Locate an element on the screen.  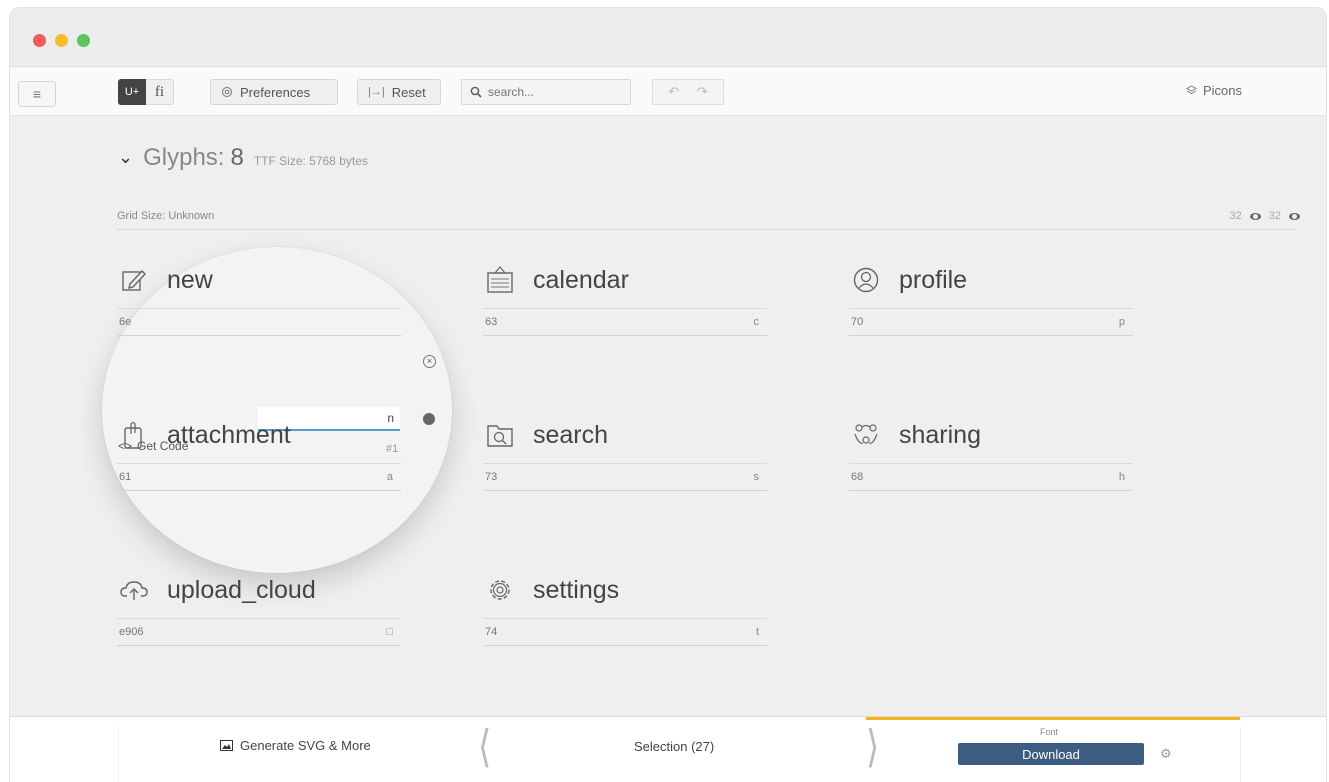
glyph-card-profile: profile 70 p is located at coordinates (991, 298).